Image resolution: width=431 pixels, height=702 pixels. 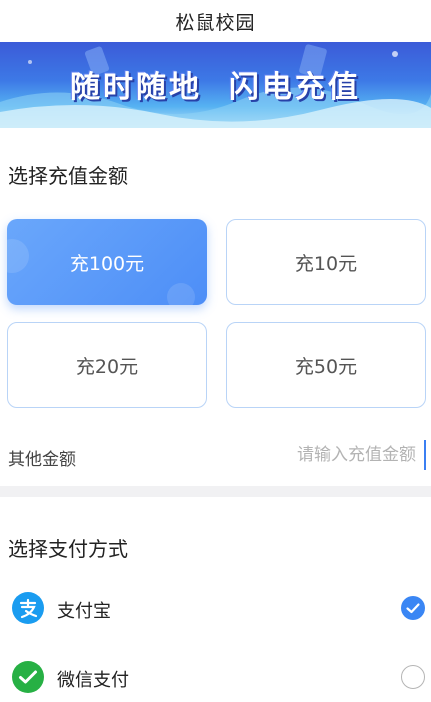 I want to click on wechat-pay-icon, so click(x=28, y=677).